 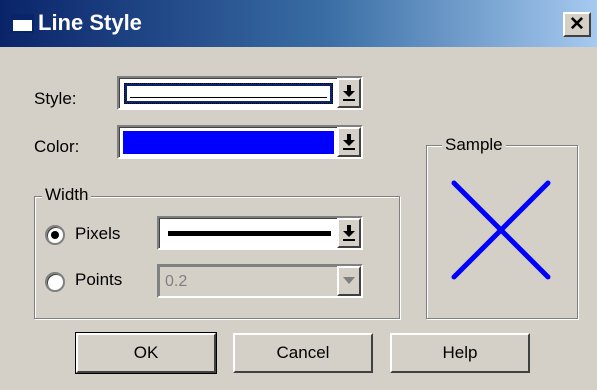 I want to click on pixels-radio-dot, so click(x=55, y=235).